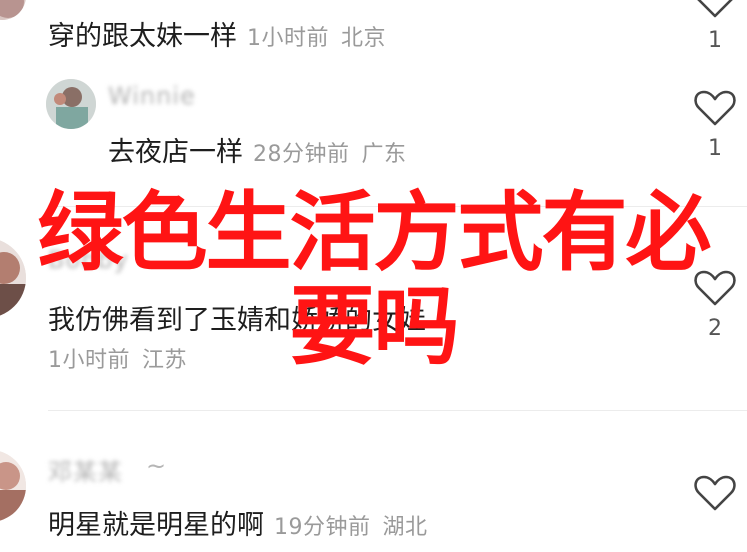 This screenshot has width=747, height=552. I want to click on comment-meta: 28分钟前 广东, so click(330, 154).